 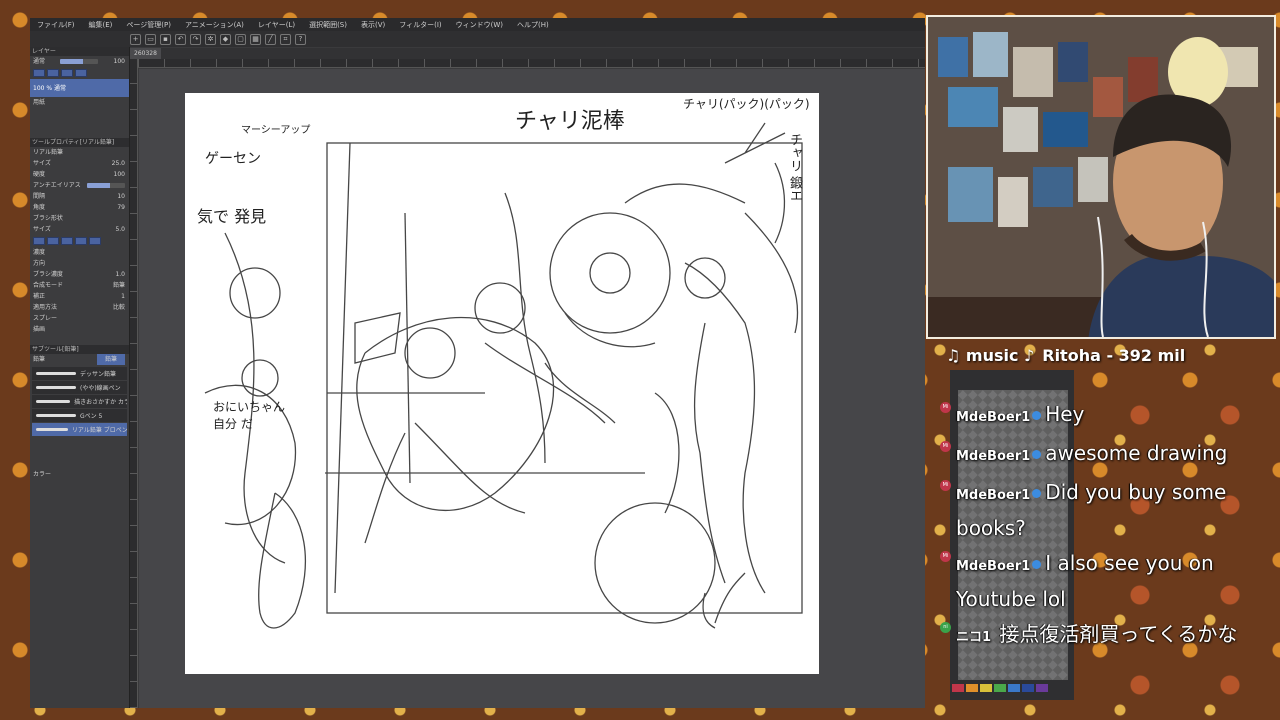 I want to click on webcam-scene, so click(x=1101, y=177).